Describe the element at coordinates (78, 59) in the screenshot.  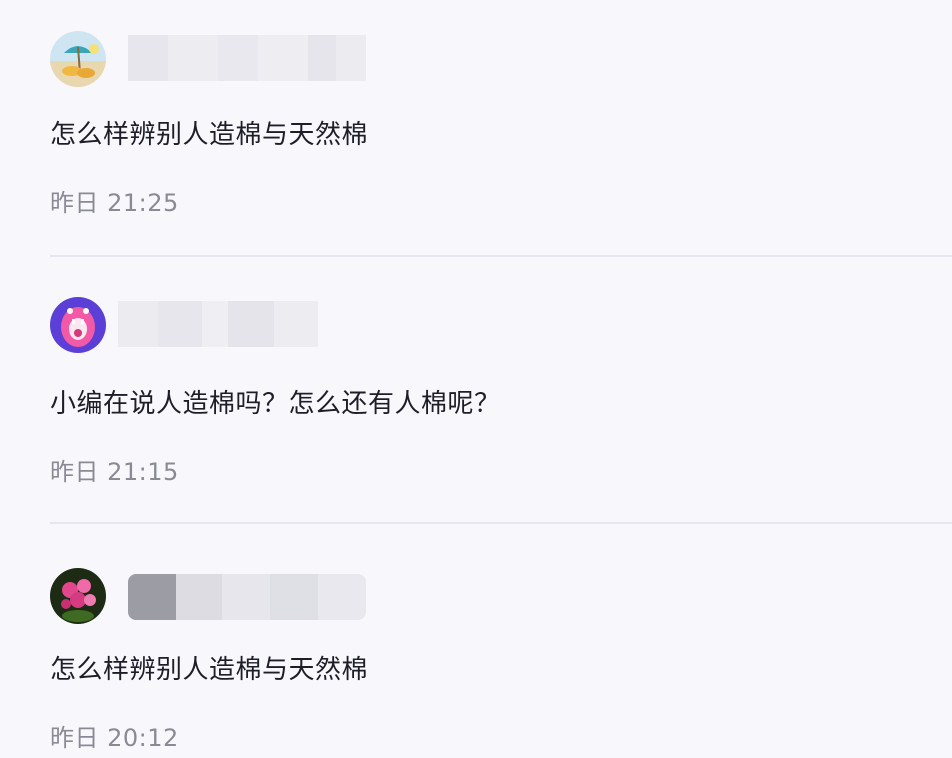
I see `beach-umbrella-avatar` at that location.